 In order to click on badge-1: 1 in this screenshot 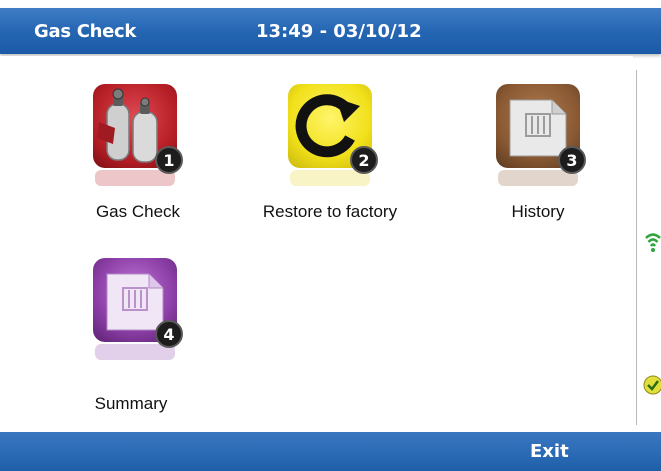, I will do `click(169, 160)`.